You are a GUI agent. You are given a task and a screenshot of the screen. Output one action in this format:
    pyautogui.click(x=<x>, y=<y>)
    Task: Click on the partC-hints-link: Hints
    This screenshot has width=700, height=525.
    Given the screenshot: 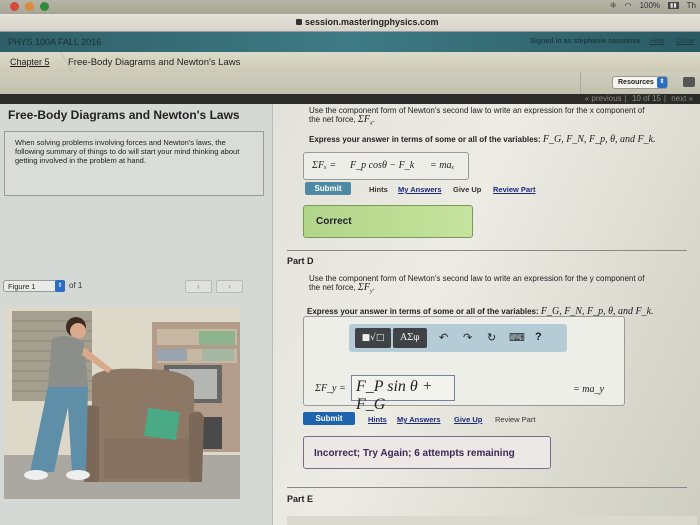 What is the action you would take?
    pyautogui.click(x=378, y=189)
    